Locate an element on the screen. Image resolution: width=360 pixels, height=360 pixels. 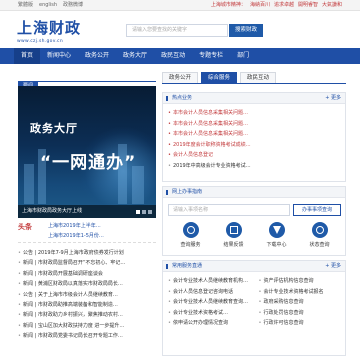
logo-text: 上海财政 is located at coordinates (49, 28).